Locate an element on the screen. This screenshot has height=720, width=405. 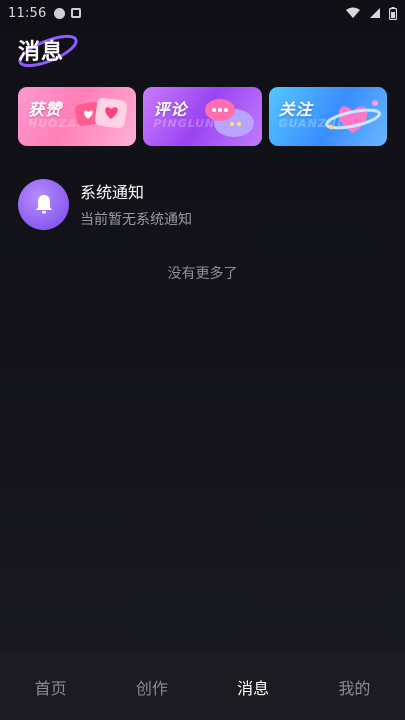
heart-planet-icon is located at coordinates (353, 116).